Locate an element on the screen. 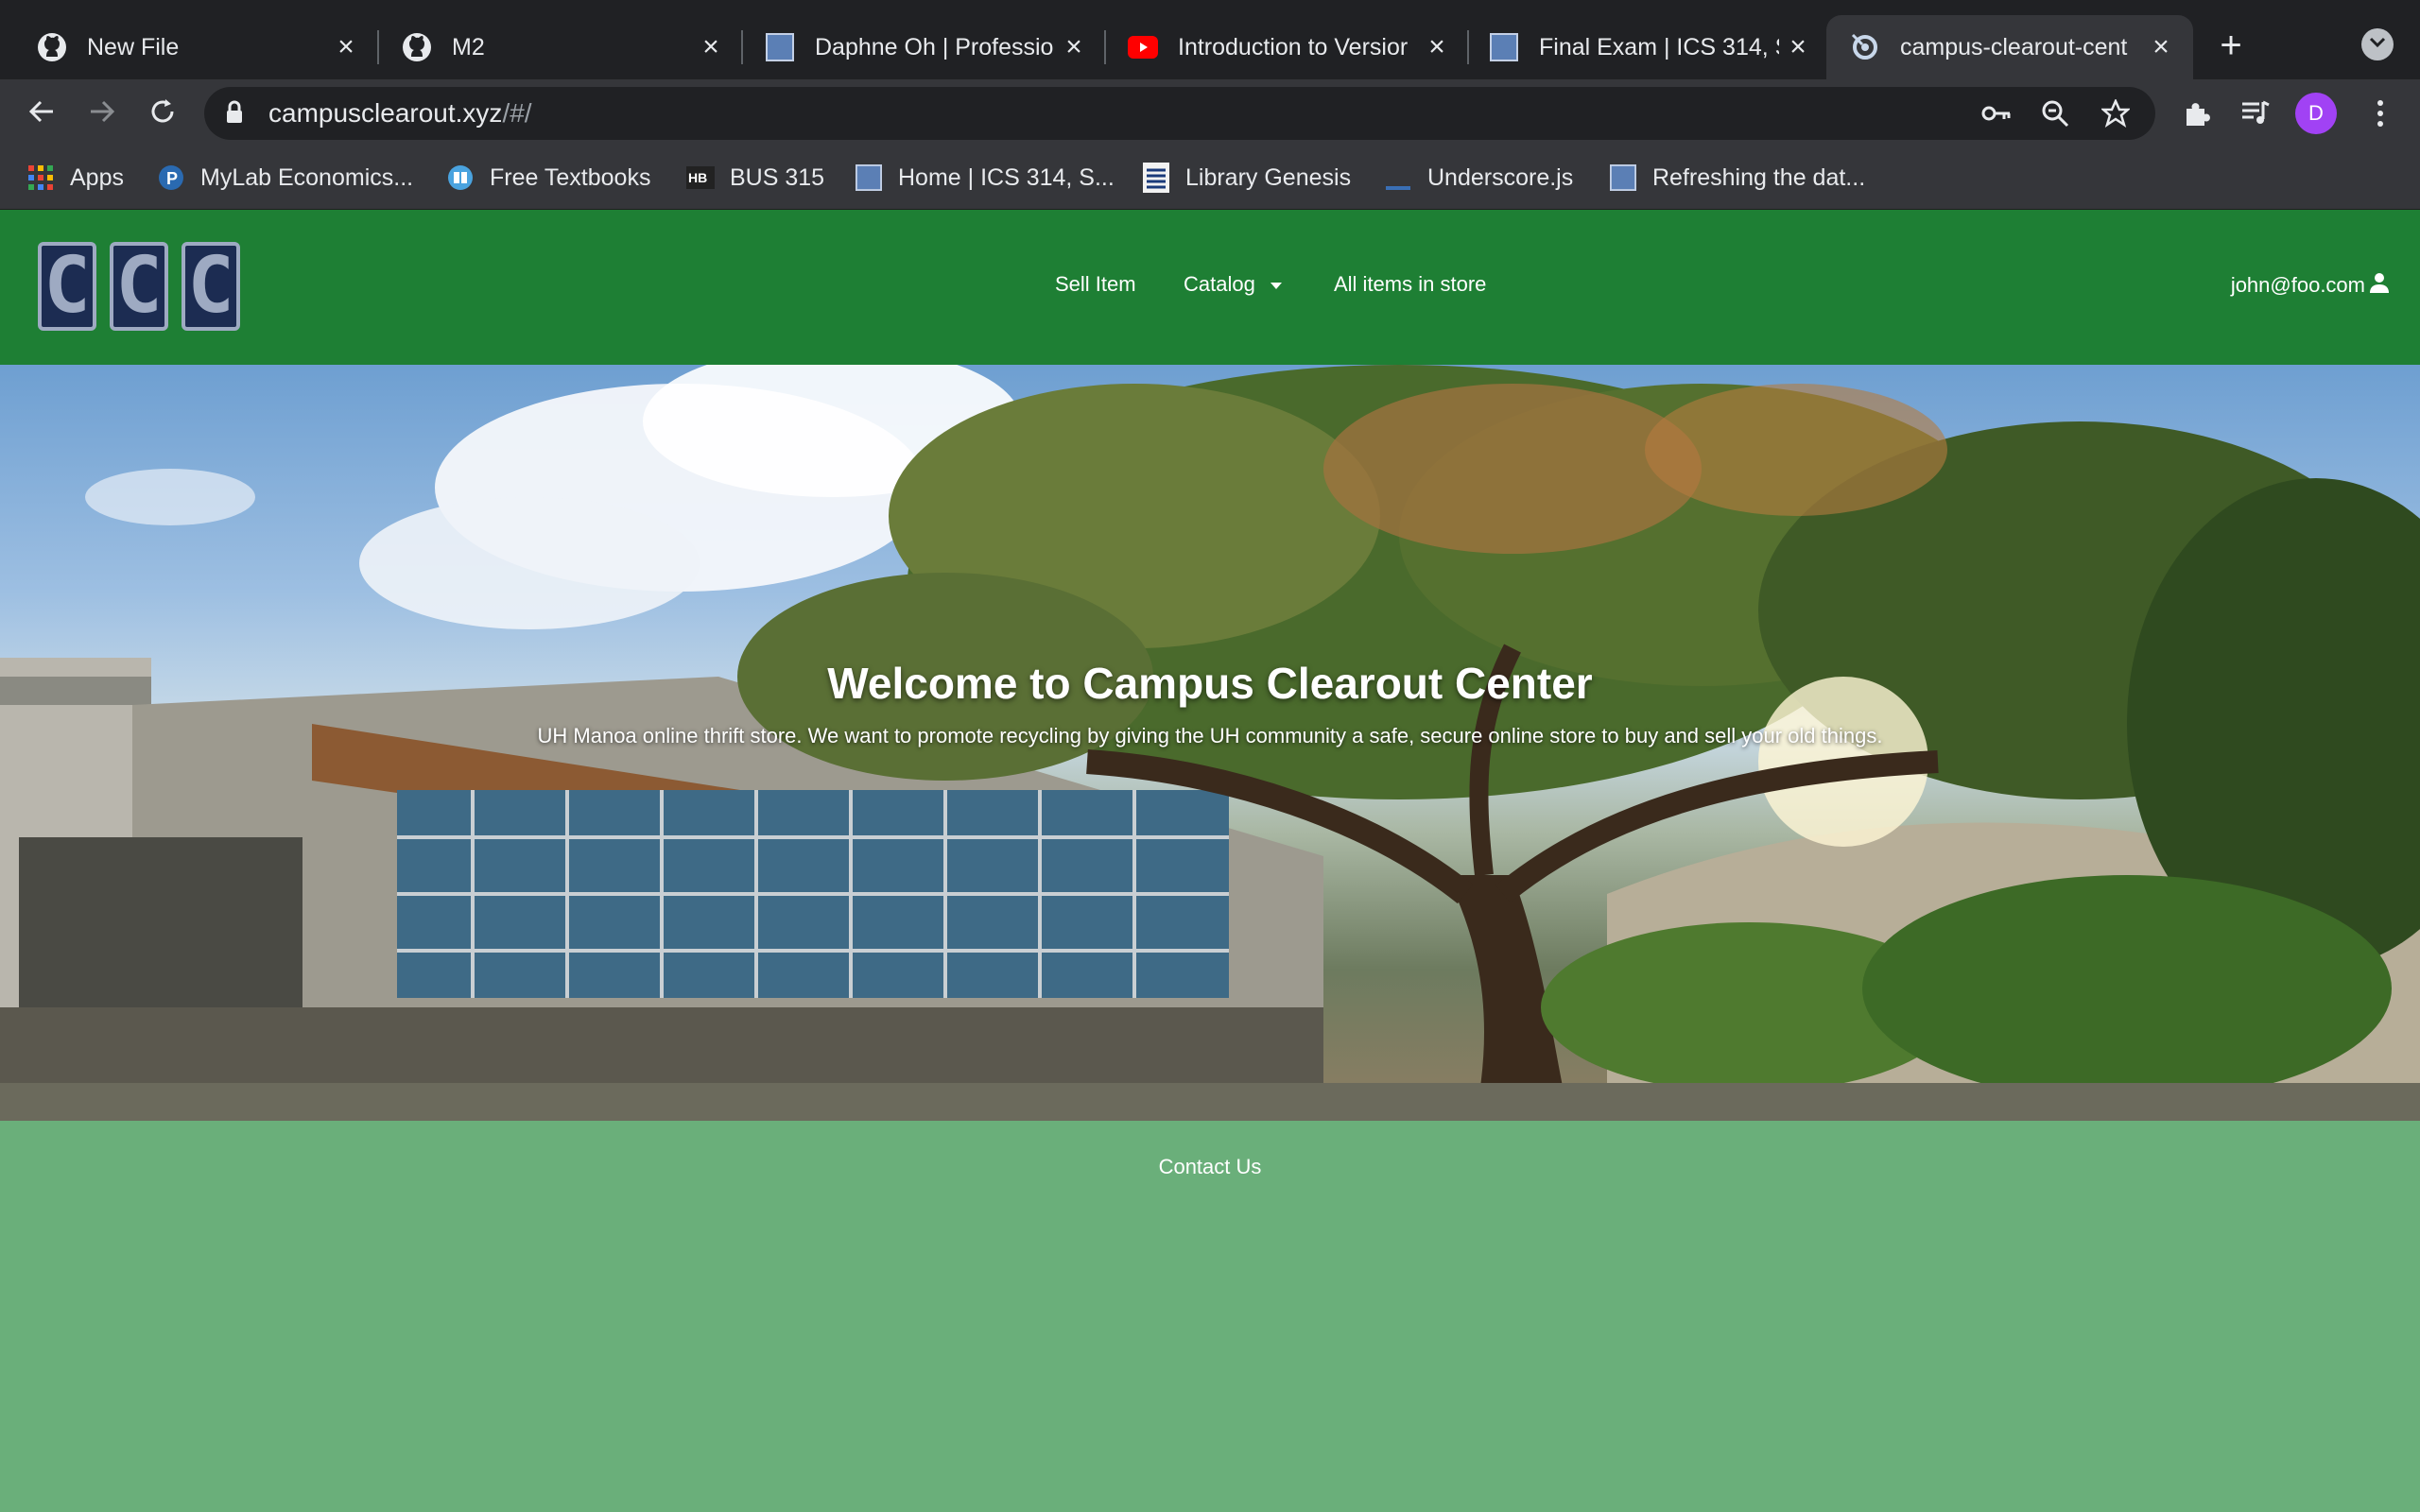 The height and width of the screenshot is (1512, 2420). tab-new-file: New File × is located at coordinates (189, 47).